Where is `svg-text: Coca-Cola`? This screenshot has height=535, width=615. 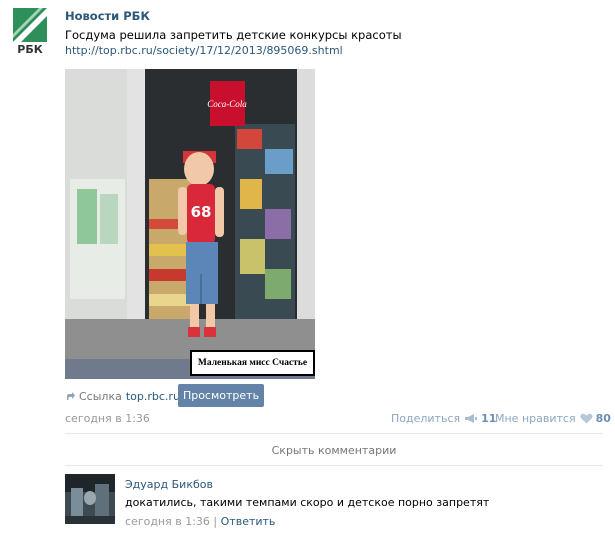
svg-text: Coca-Cola is located at coordinates (227, 104).